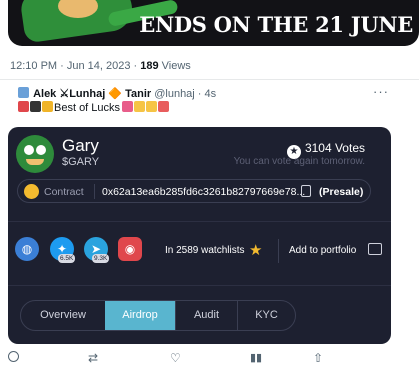  What do you see at coordinates (322, 250) in the screenshot?
I see `add-to-portfolio-button: Add to portfolio` at bounding box center [322, 250].